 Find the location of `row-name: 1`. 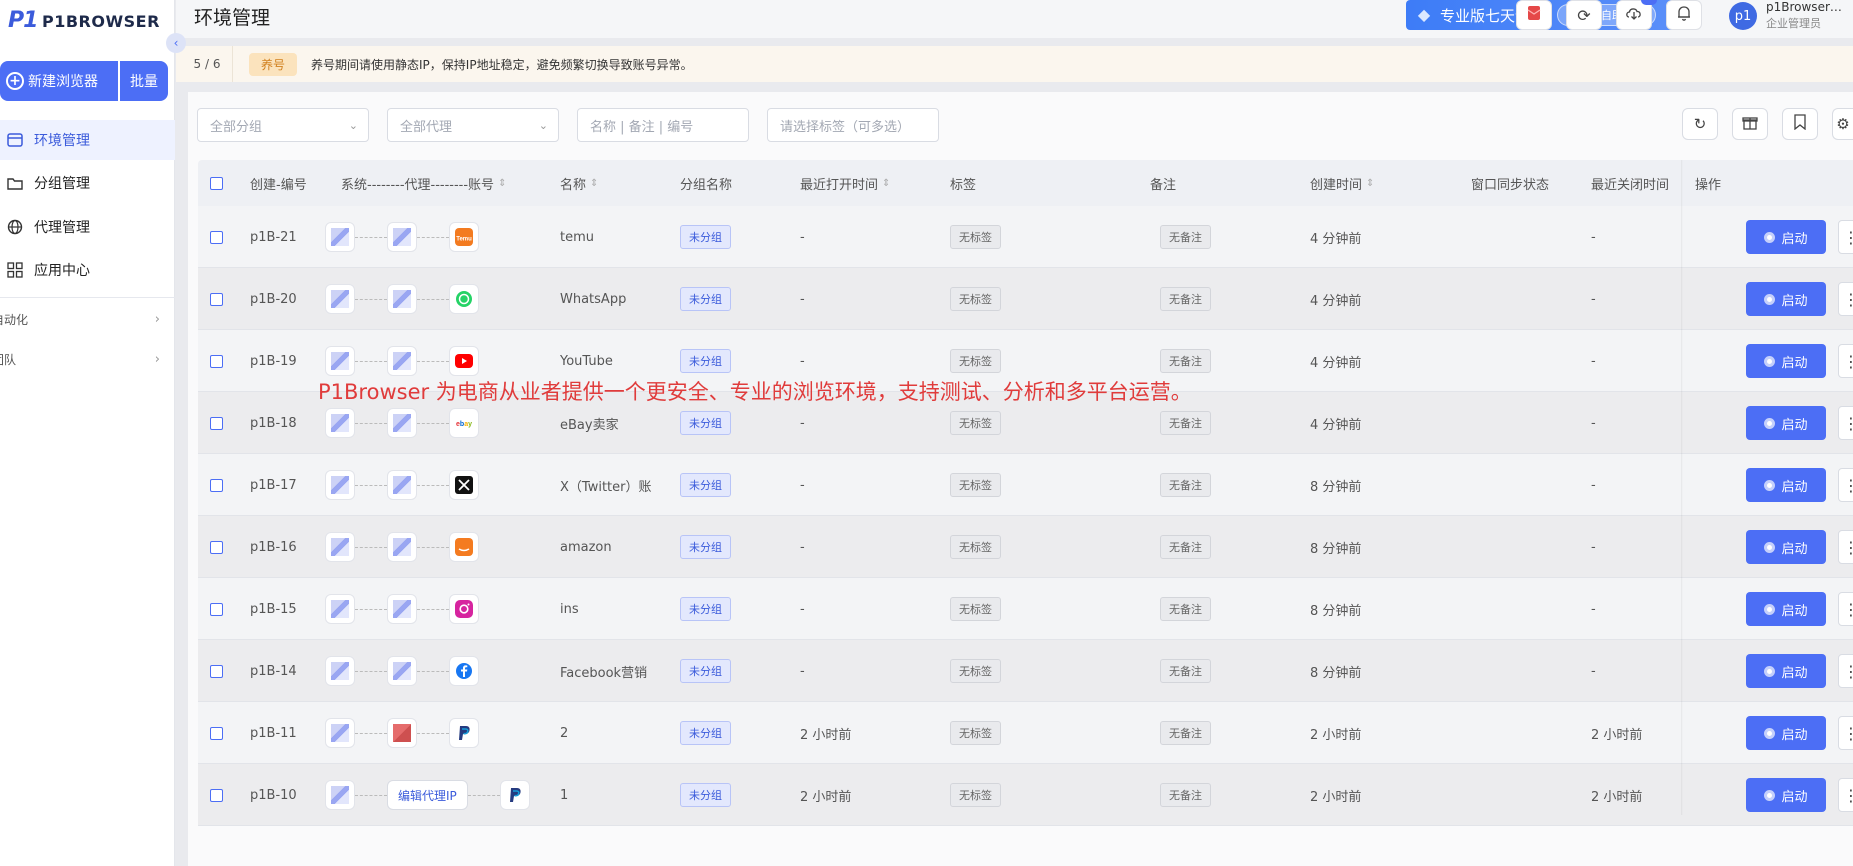

row-name: 1 is located at coordinates (610, 795).